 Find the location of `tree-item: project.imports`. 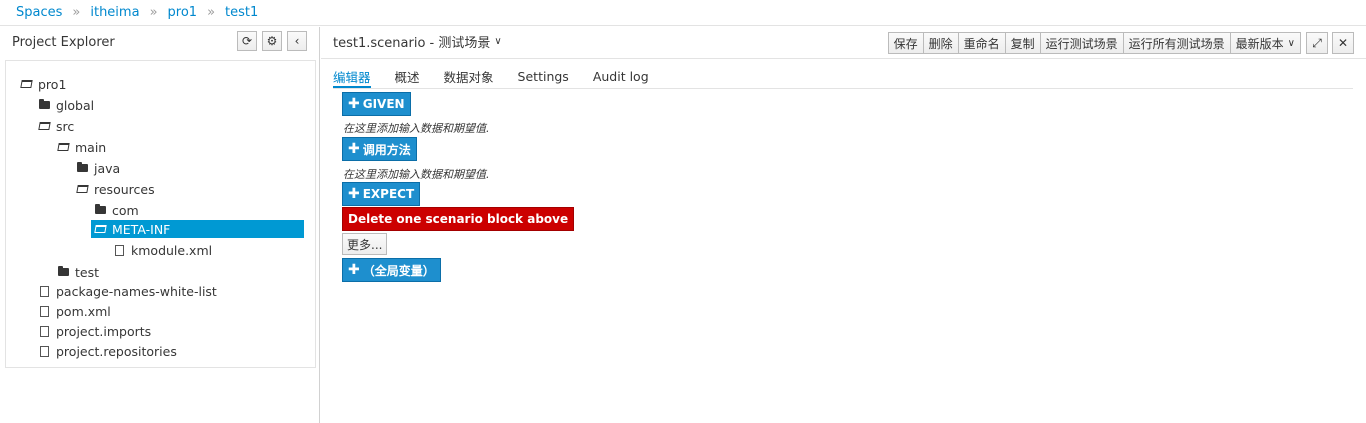

tree-item: project.imports is located at coordinates (94, 331).